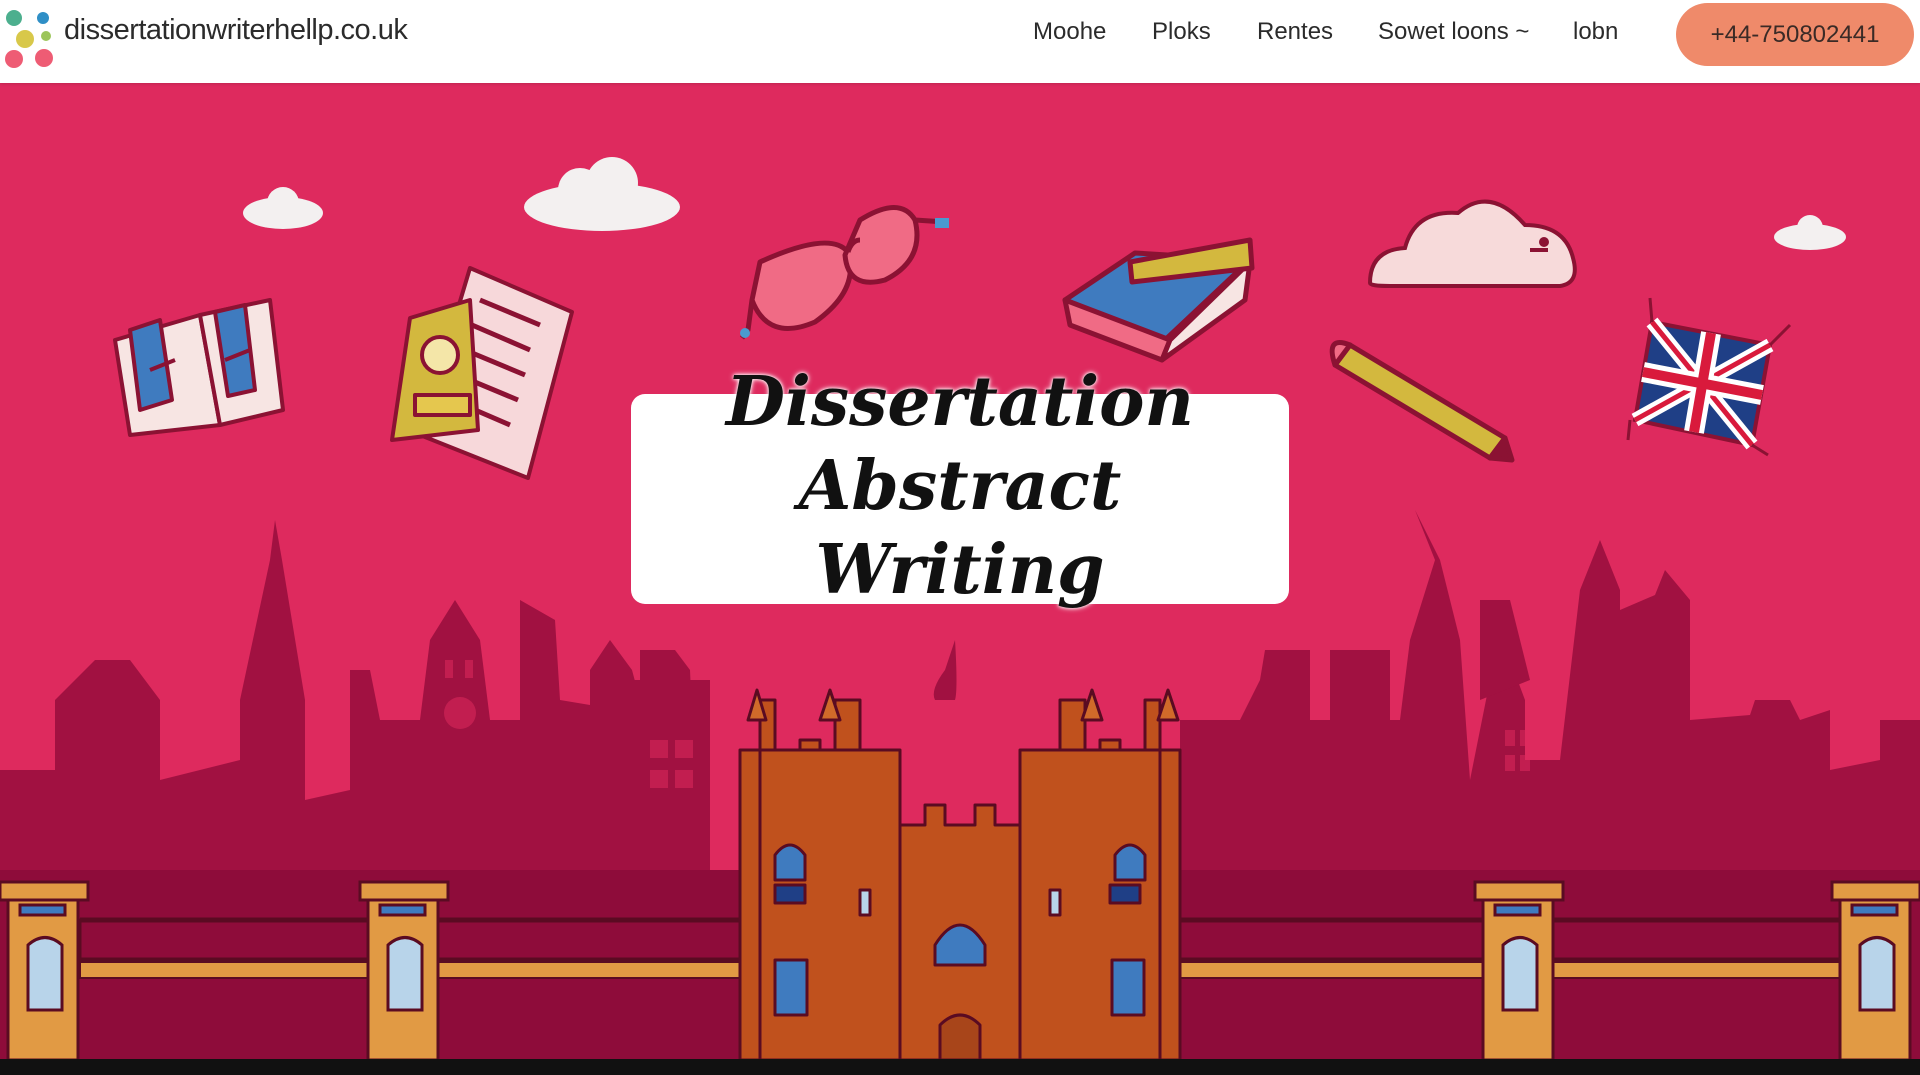 The image size is (1920, 1075). I want to click on hero-title-line-1: Dissertation, so click(960, 402).